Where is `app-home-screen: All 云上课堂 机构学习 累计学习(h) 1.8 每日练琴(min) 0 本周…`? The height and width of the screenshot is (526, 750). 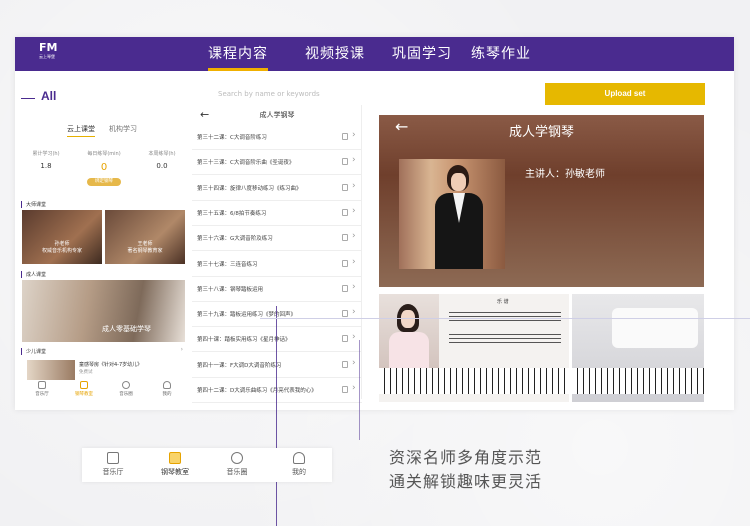 app-home-screen: All 云上课堂 机构学习 累计学习(h) 1.8 每日练琴(min) 0 本周… is located at coordinates (104, 239).